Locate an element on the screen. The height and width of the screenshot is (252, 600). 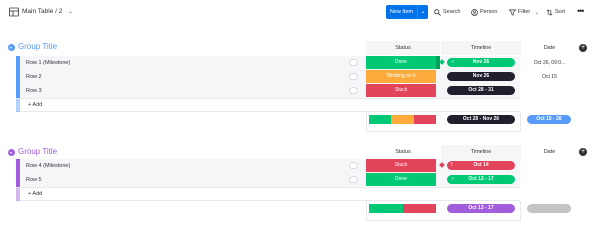
timeline-label: Oct 28 - 31 is located at coordinates (481, 90).